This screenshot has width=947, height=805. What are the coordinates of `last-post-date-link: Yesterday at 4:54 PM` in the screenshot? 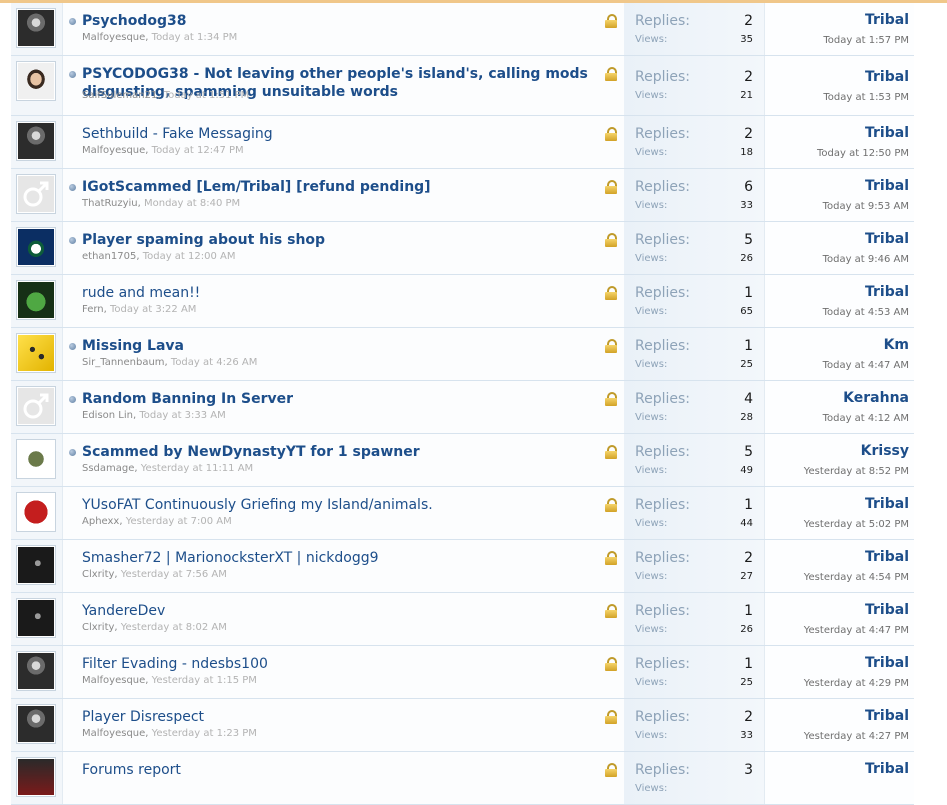 It's located at (856, 577).